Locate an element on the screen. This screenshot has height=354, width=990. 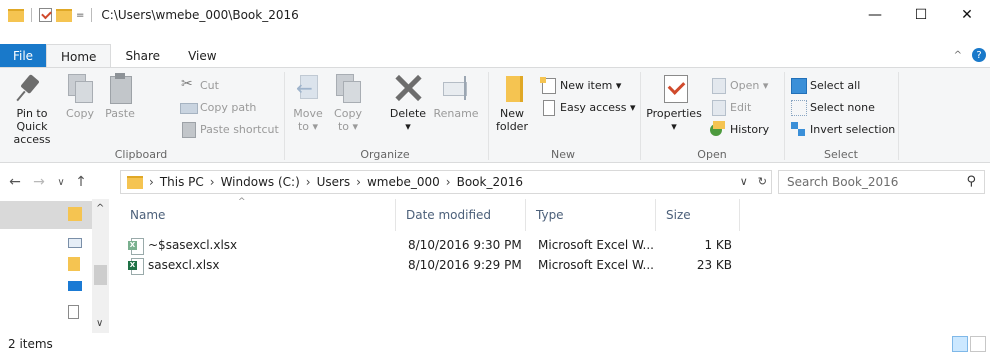
cut-button: Cut is located at coordinates (199, 85).